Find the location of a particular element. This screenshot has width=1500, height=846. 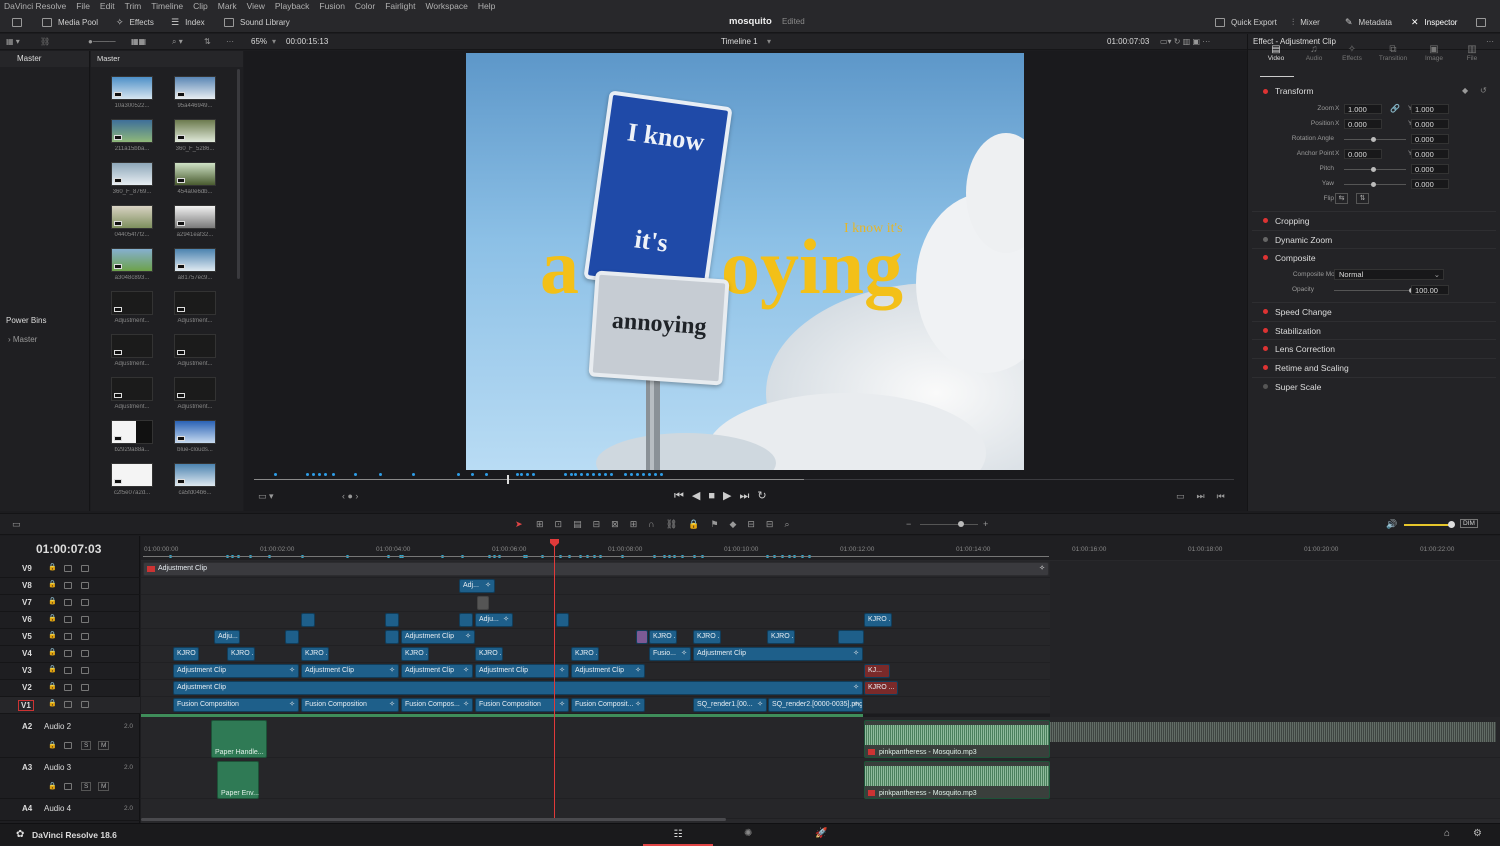

menu-mark: Mark is located at coordinates (227, 6).